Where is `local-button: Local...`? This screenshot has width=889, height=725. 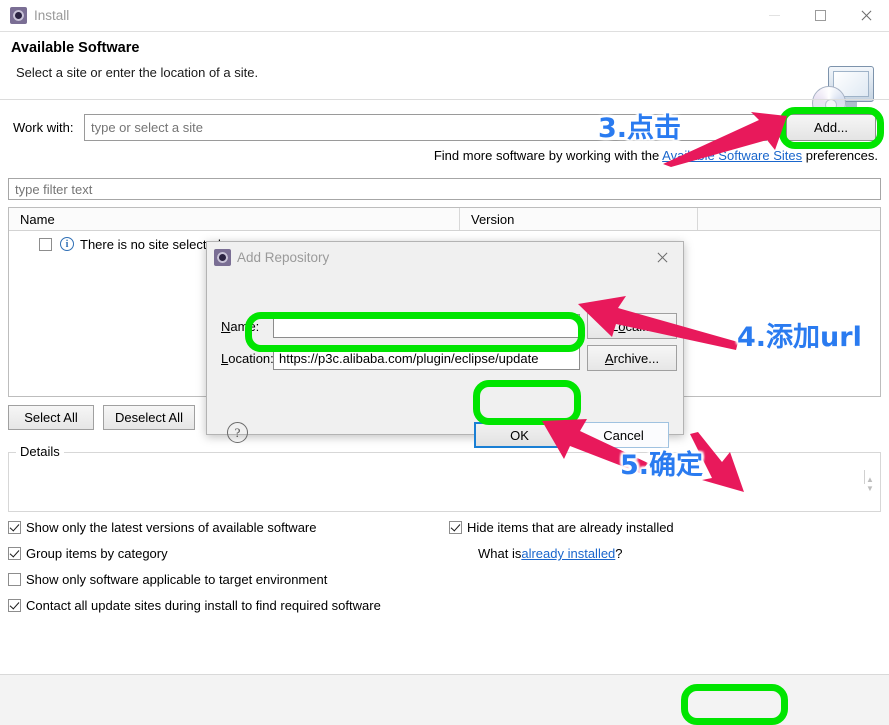 local-button: Local... is located at coordinates (632, 326).